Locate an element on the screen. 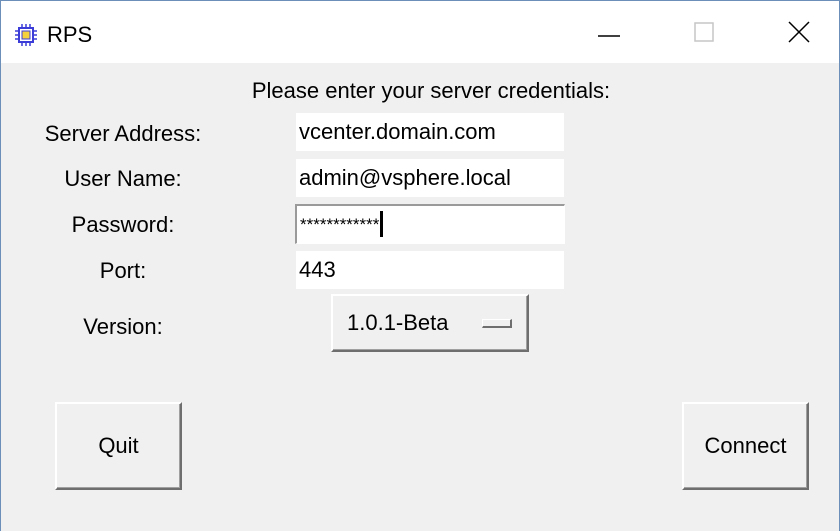  password-label: Password: is located at coordinates (123, 224).